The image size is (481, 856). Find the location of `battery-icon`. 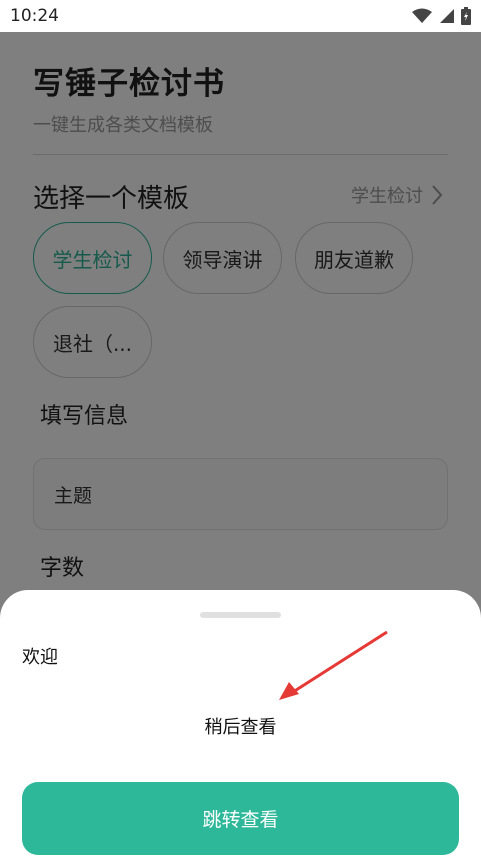

battery-icon is located at coordinates (466, 16).